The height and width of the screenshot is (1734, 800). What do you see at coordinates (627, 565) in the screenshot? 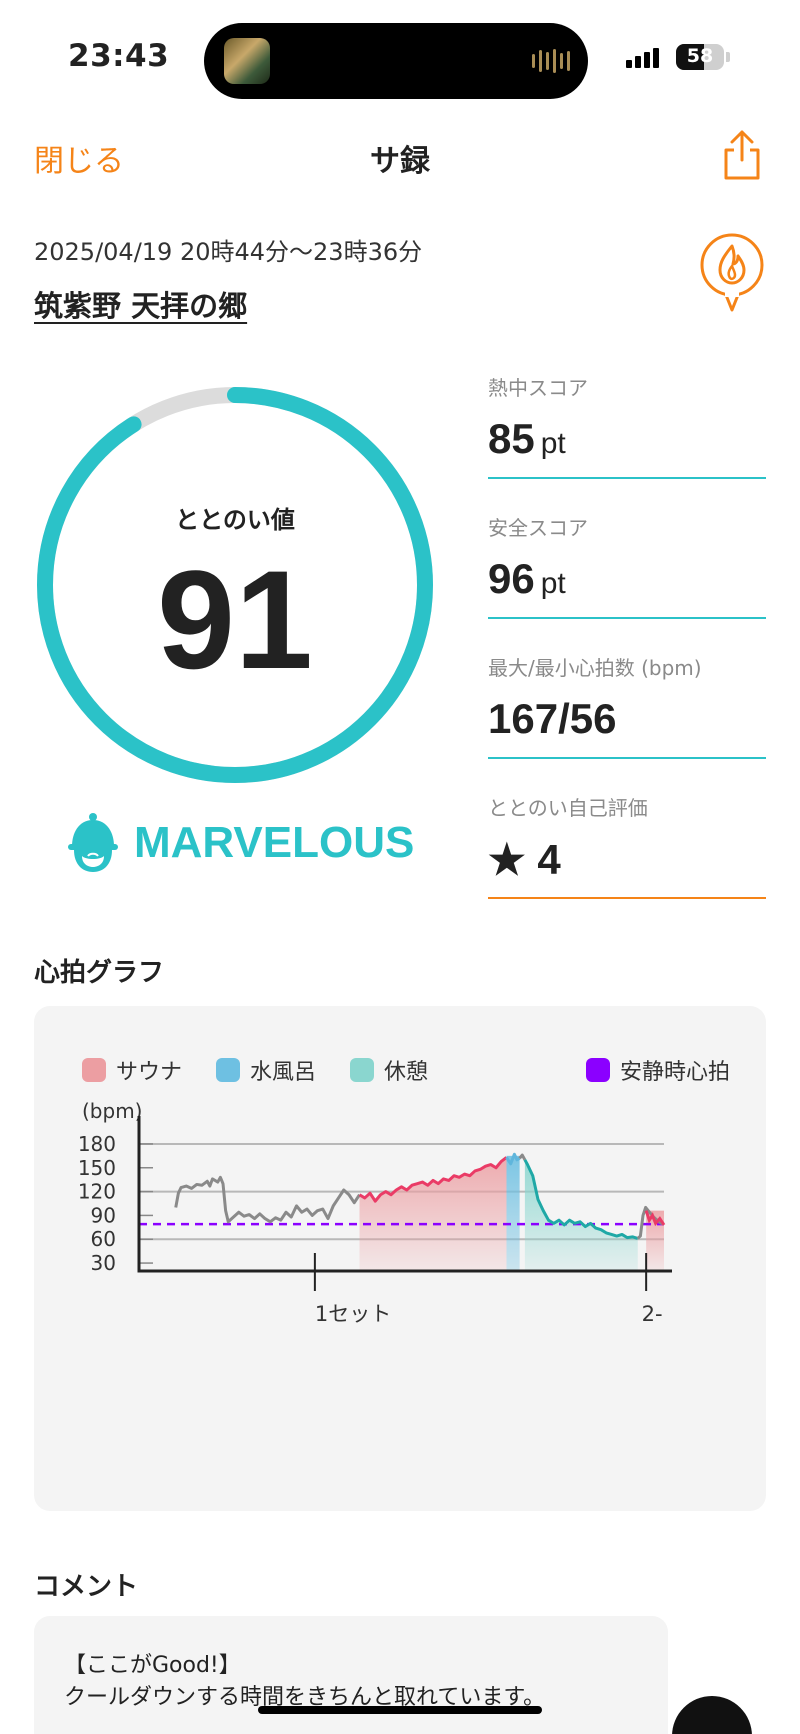
I see `stat-safety-score: 安全スコア 96 pt` at bounding box center [627, 565].